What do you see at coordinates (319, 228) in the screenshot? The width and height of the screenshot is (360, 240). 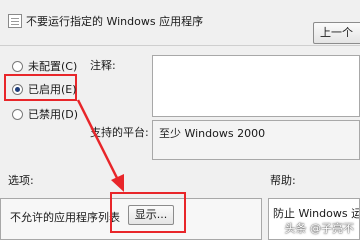 I see `watermark: 头条 @子亮不` at bounding box center [319, 228].